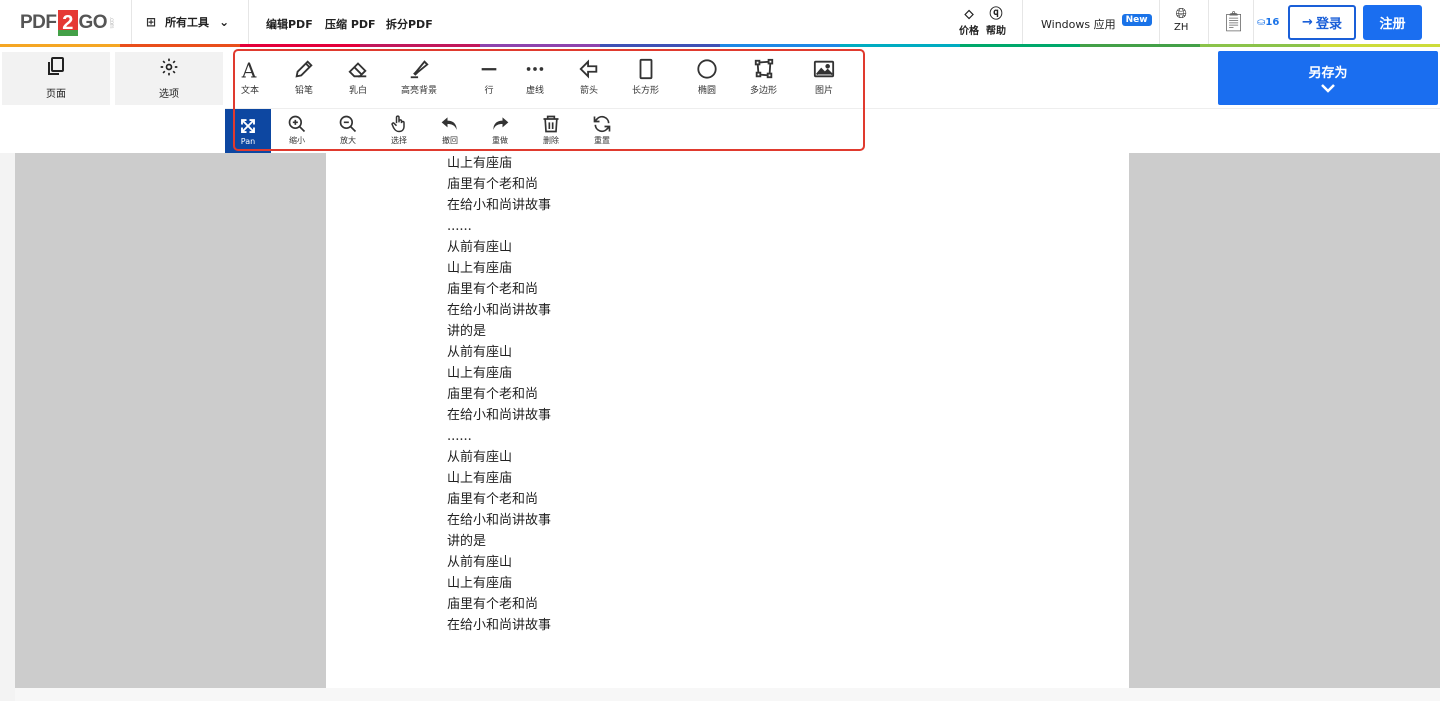  I want to click on zoom-in-tool: 缩小, so click(297, 130).